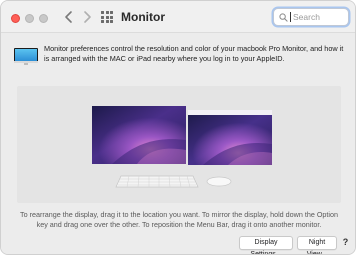 The height and width of the screenshot is (255, 356). I want to click on keyboard-icon, so click(157, 181).